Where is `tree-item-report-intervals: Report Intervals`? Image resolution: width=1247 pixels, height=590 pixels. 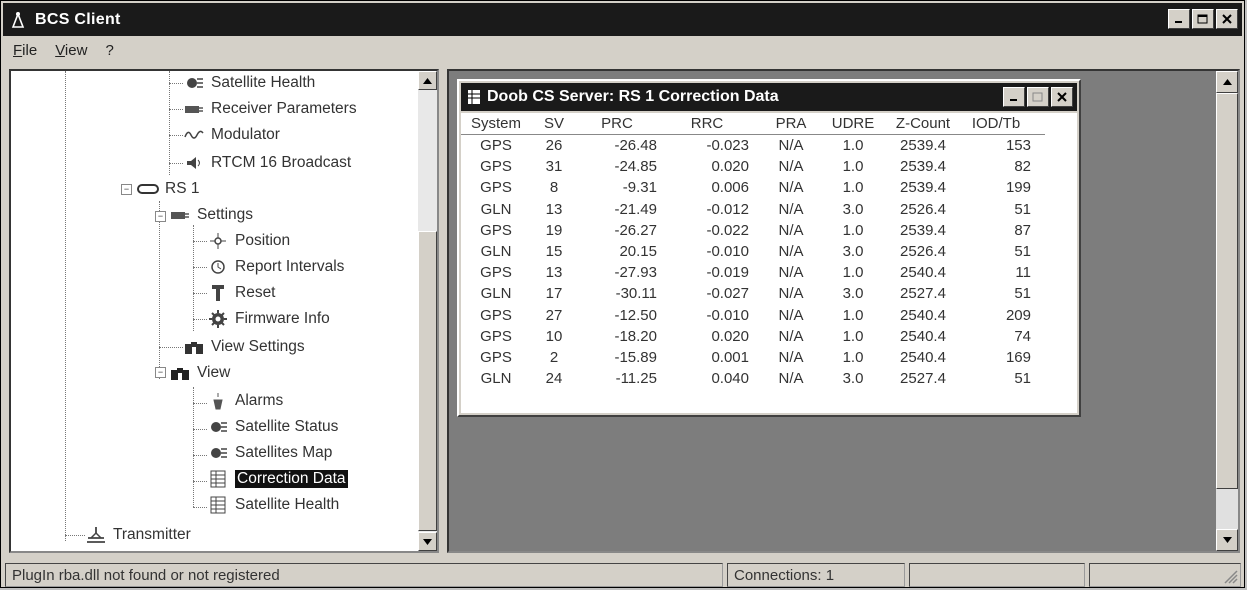 tree-item-report-intervals: Report Intervals is located at coordinates (275, 267).